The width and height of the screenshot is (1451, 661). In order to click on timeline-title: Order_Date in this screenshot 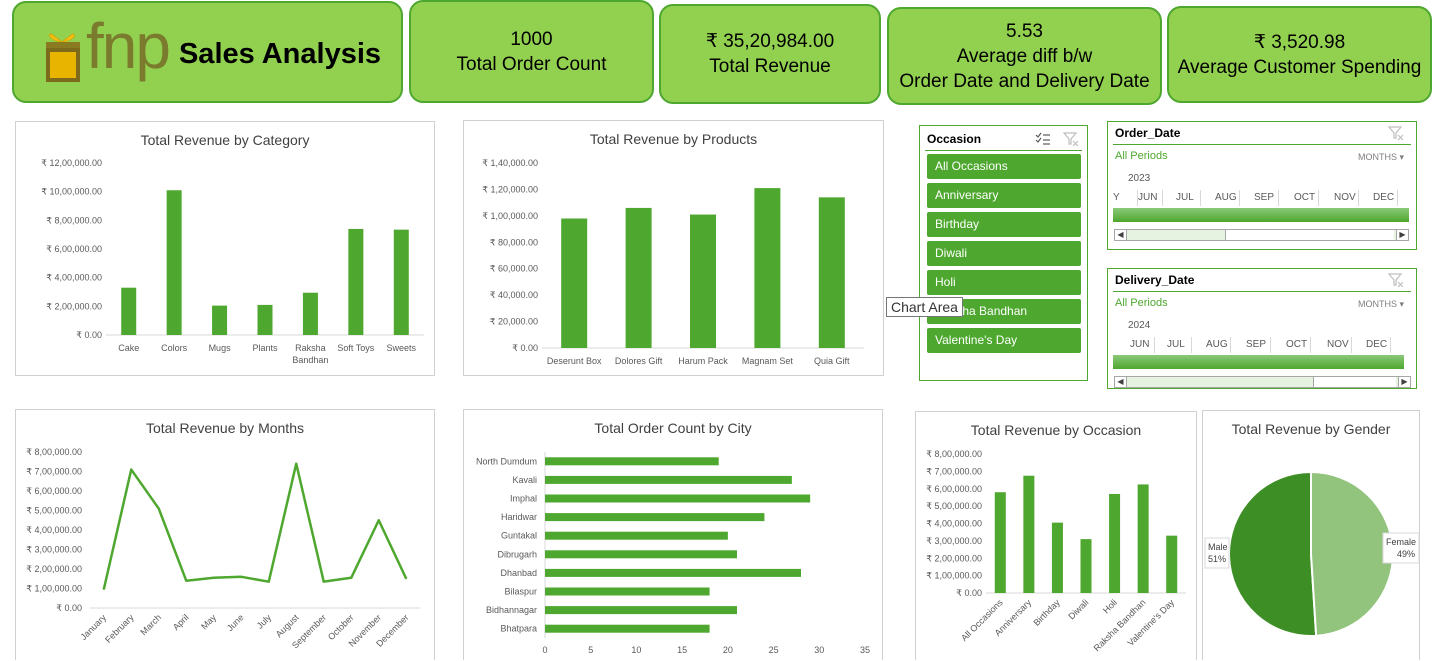, I will do `click(1148, 133)`.